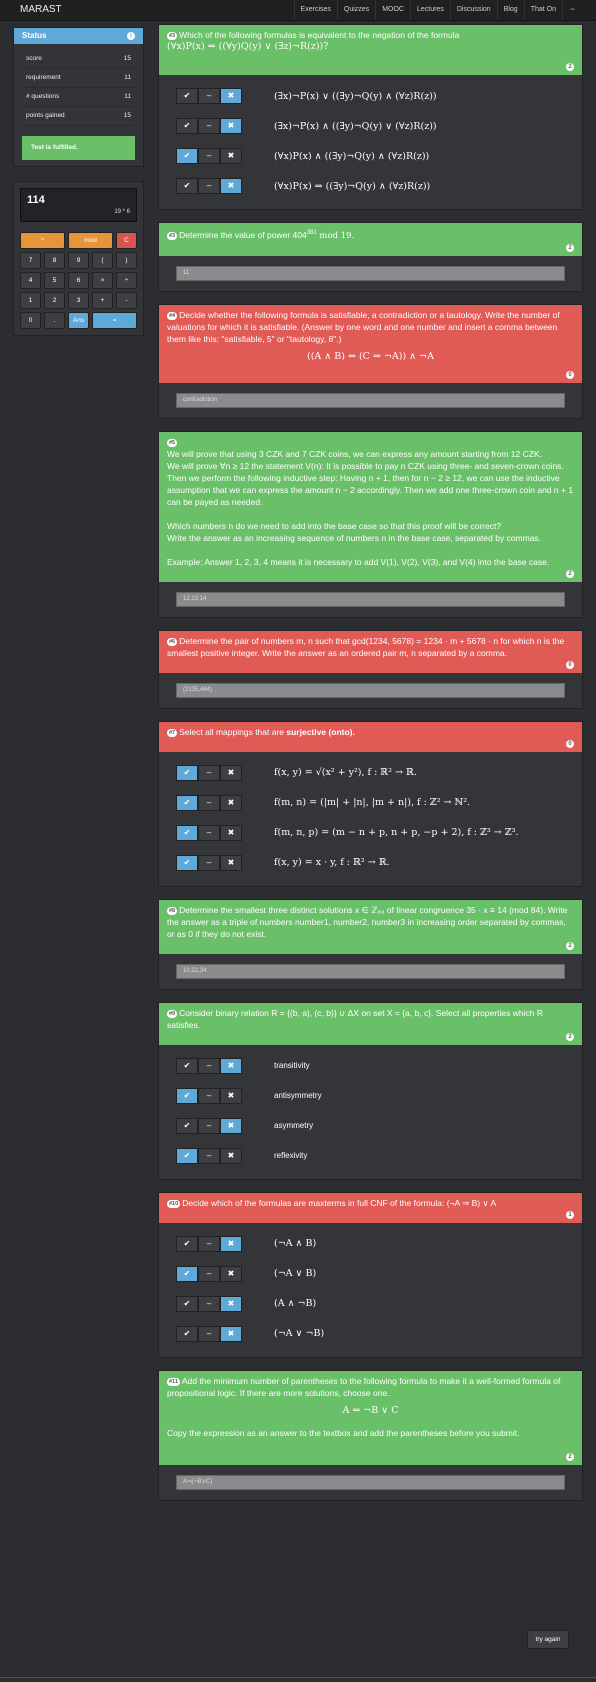 The height and width of the screenshot is (1682, 596). I want to click on calculator-key: =, so click(114, 320).